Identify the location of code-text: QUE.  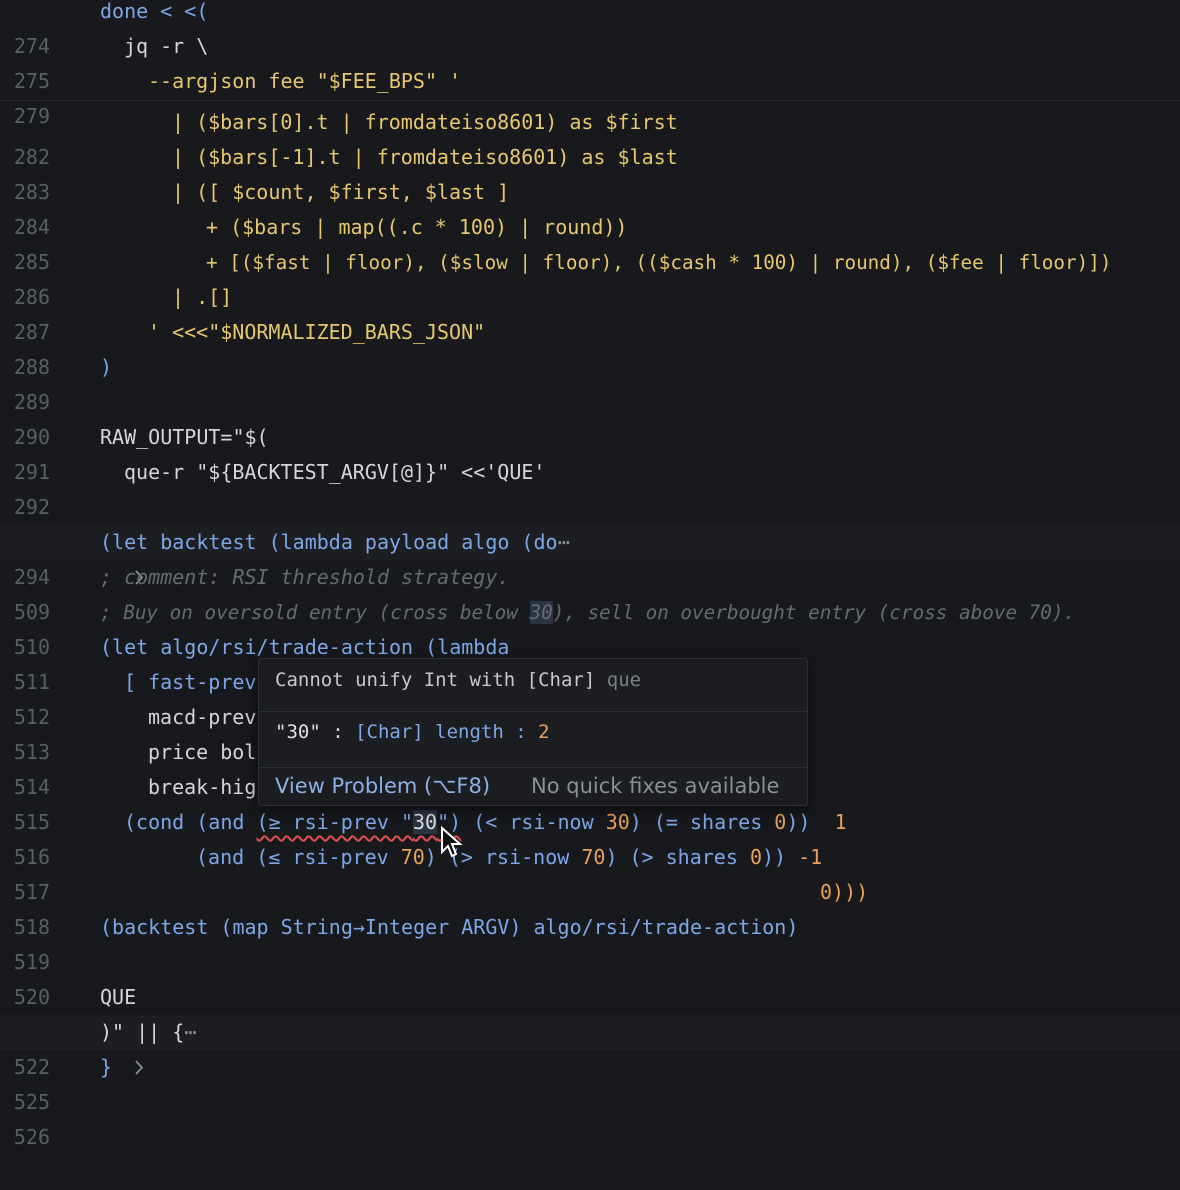
(118, 997).